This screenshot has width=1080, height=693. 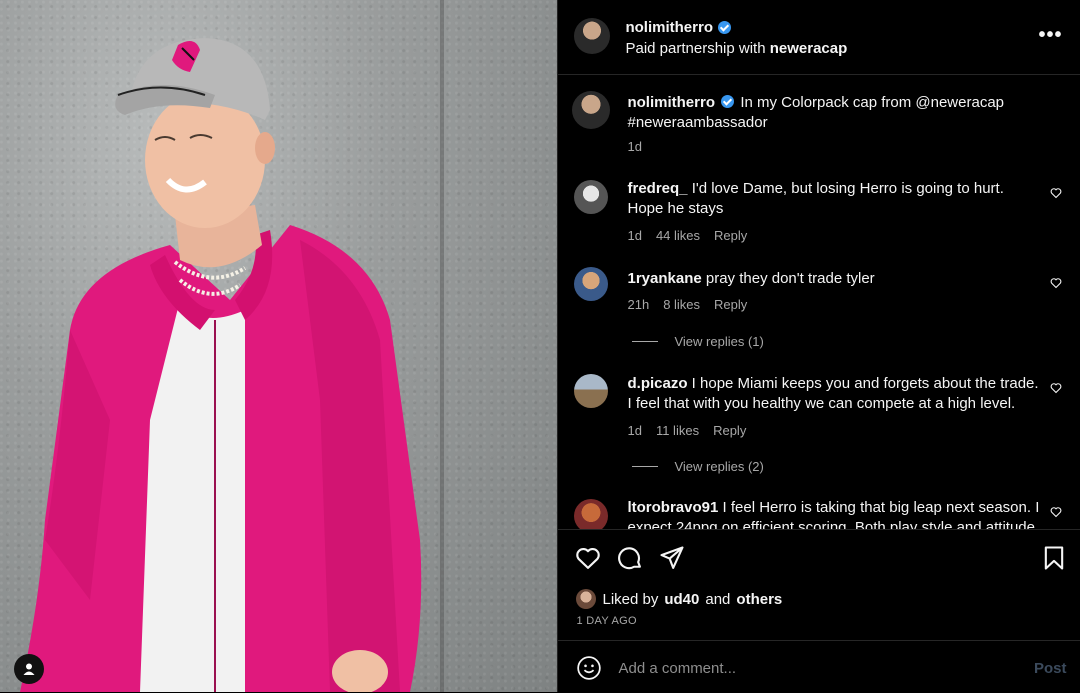 What do you see at coordinates (630, 558) in the screenshot?
I see `comment-icon` at bounding box center [630, 558].